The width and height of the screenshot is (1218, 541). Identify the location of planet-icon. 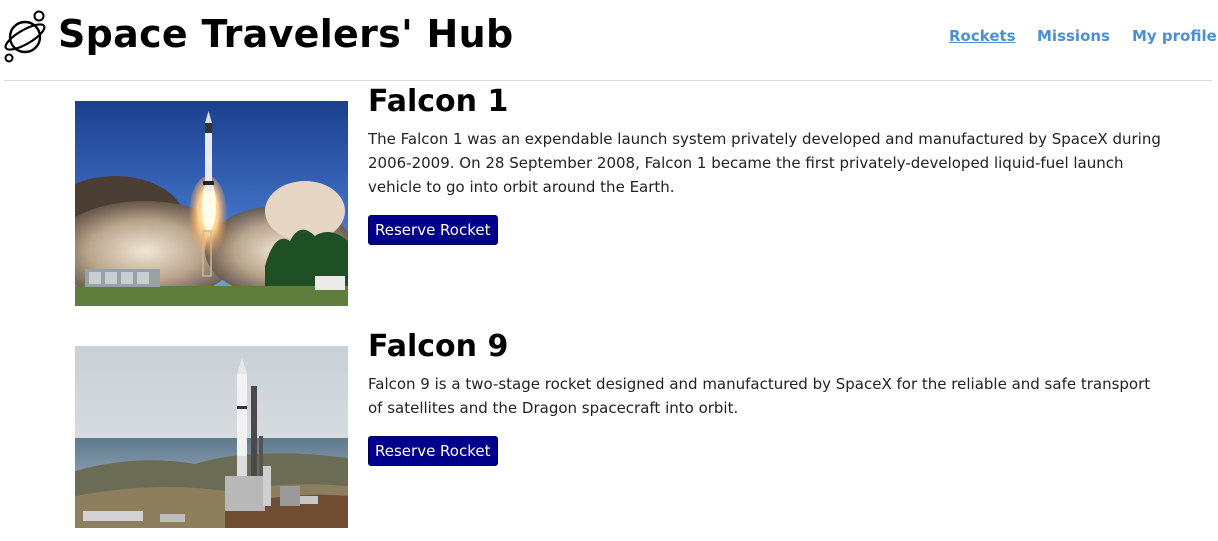
(26, 36).